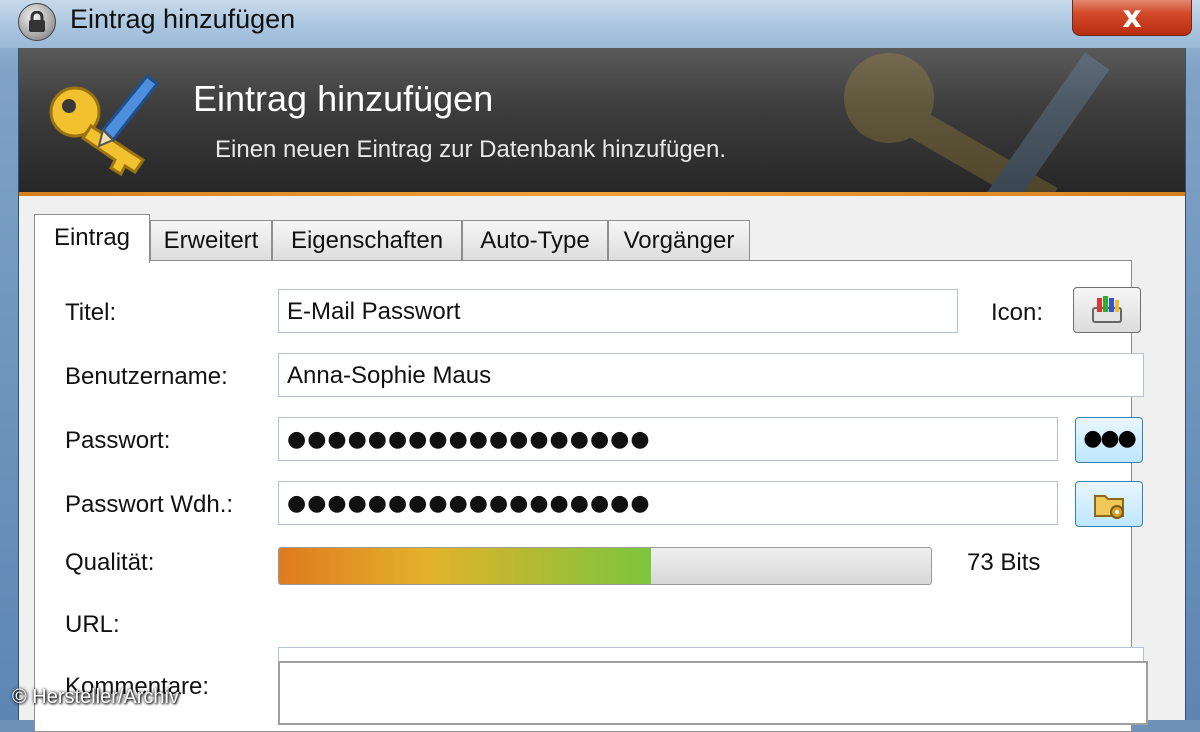 Image resolution: width=1200 pixels, height=732 pixels. I want to click on password-generator-icon, so click(1109, 507).